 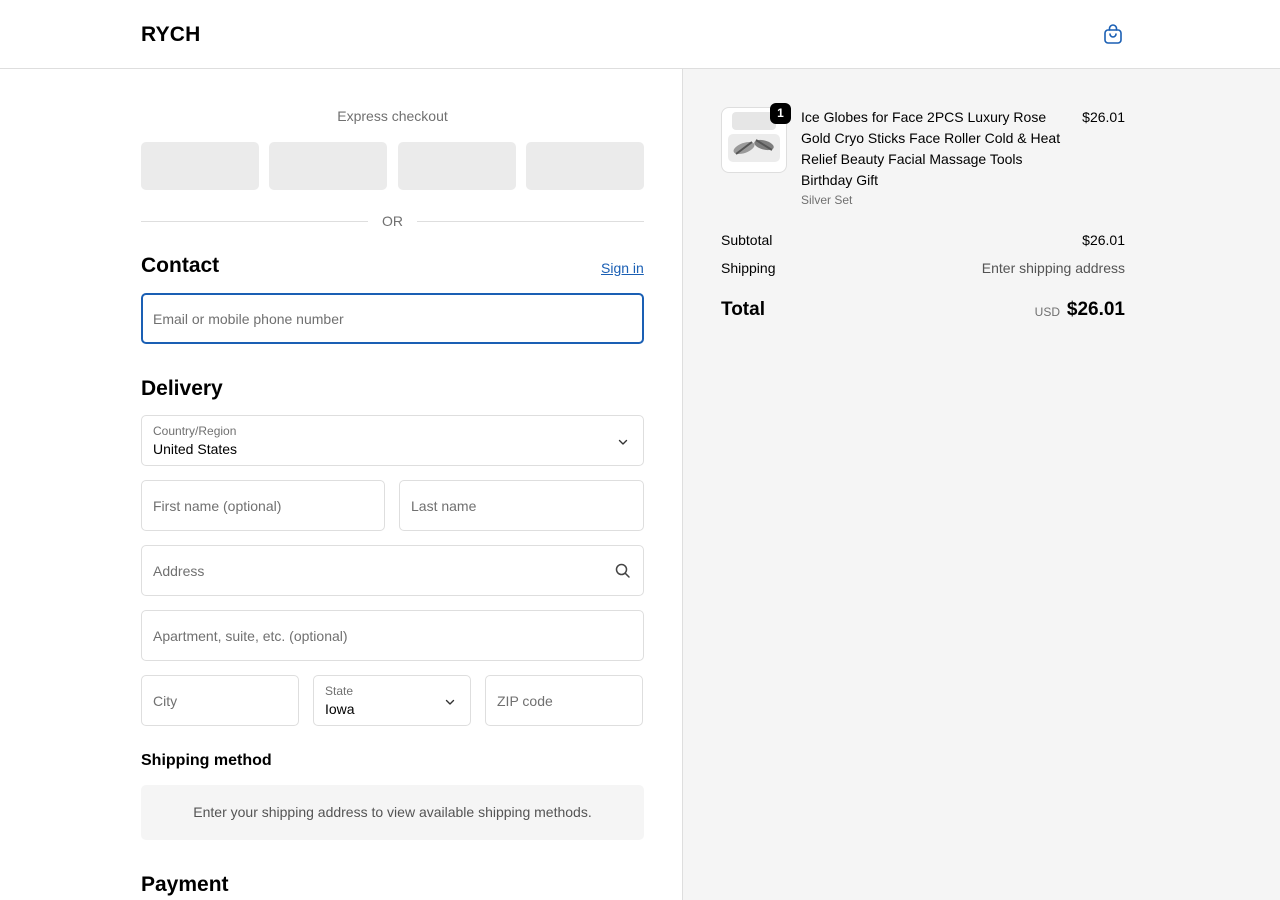 I want to click on or-divider: OR, so click(x=392, y=221).